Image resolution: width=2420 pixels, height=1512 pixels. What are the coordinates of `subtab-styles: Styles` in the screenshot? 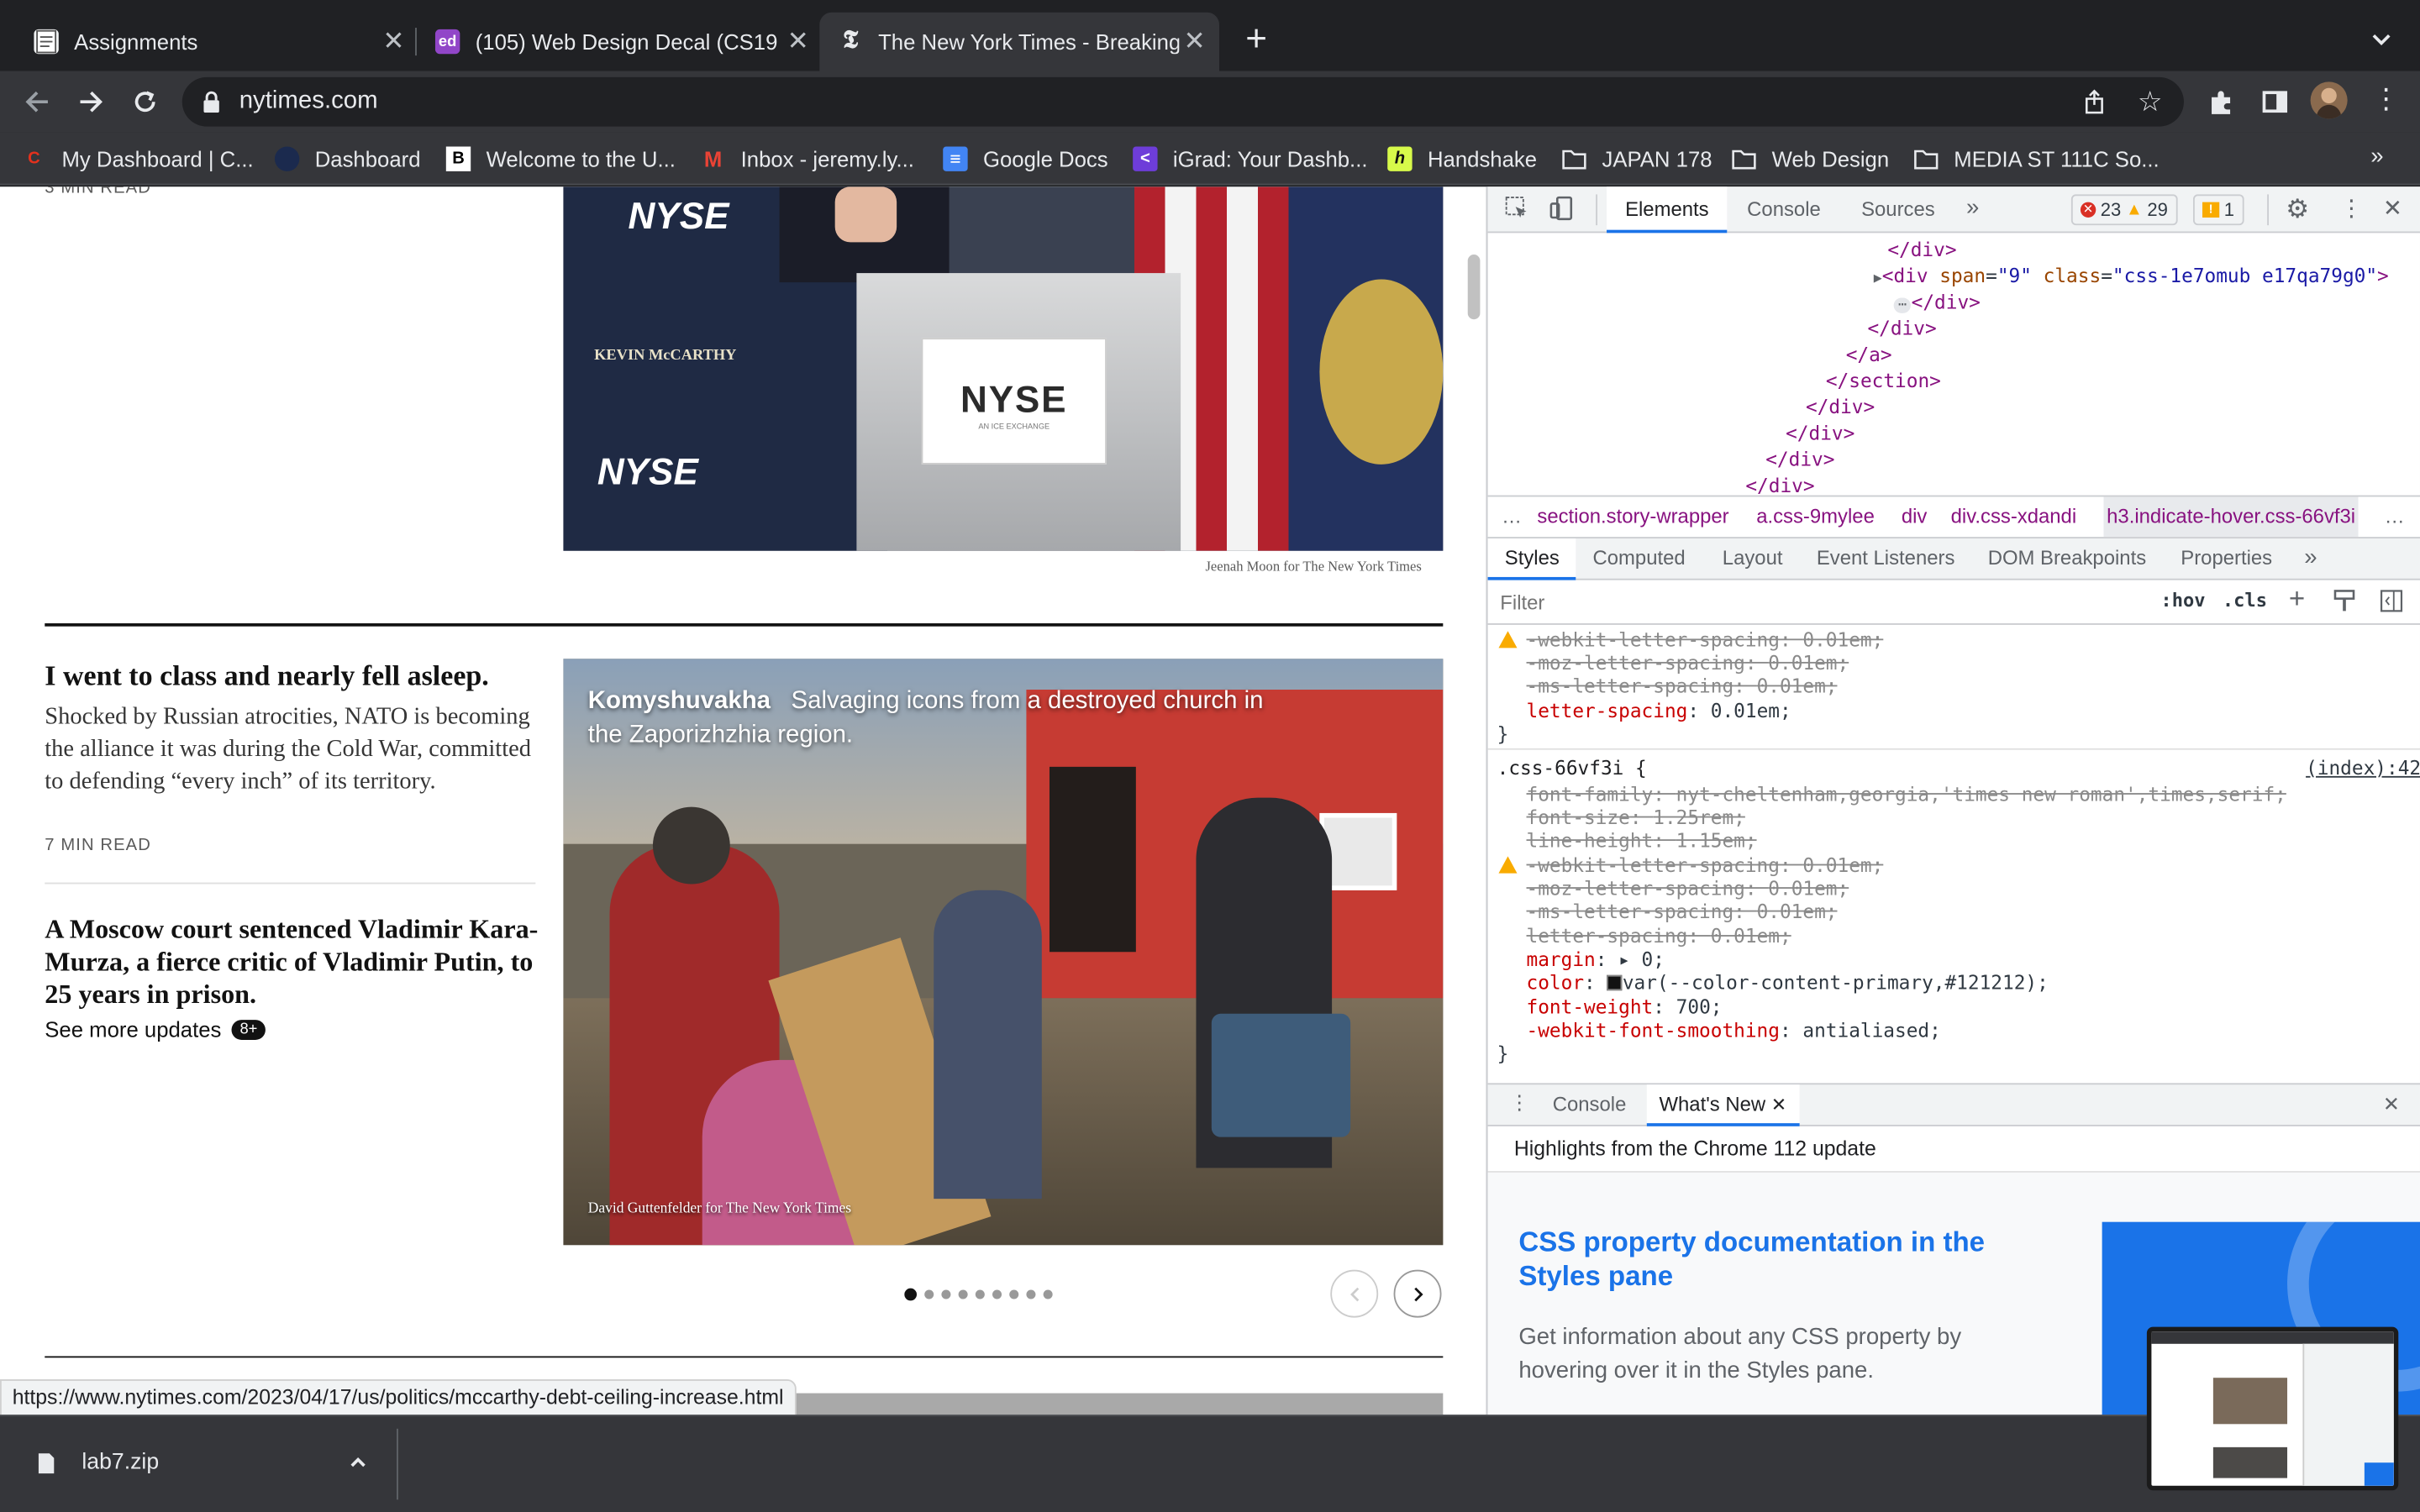 It's located at (1532, 559).